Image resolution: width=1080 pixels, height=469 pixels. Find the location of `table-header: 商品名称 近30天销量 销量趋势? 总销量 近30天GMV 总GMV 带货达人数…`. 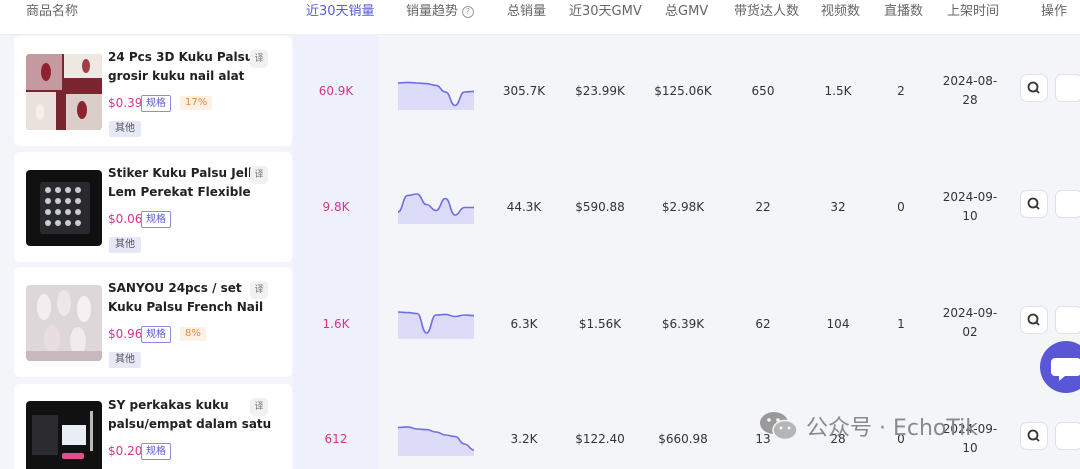

table-header: 商品名称 近30天销量 销量趋势? 总销量 近30天GMV 总GMV 带货达人数… is located at coordinates (540, 17).